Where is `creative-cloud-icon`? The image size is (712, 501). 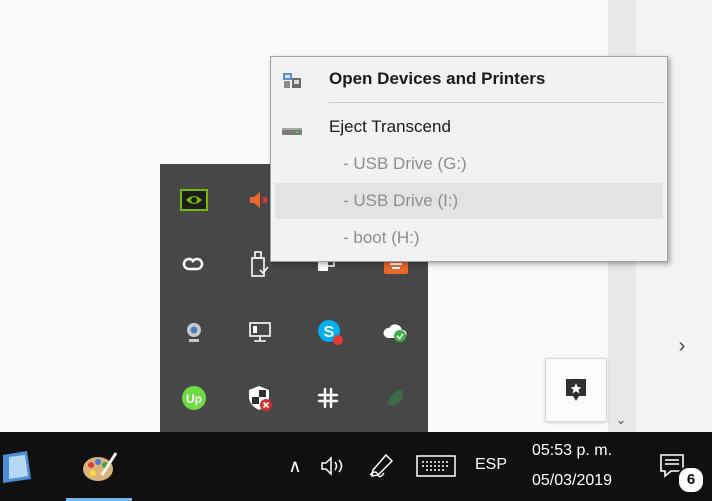
creative-cloud-icon is located at coordinates (194, 264).